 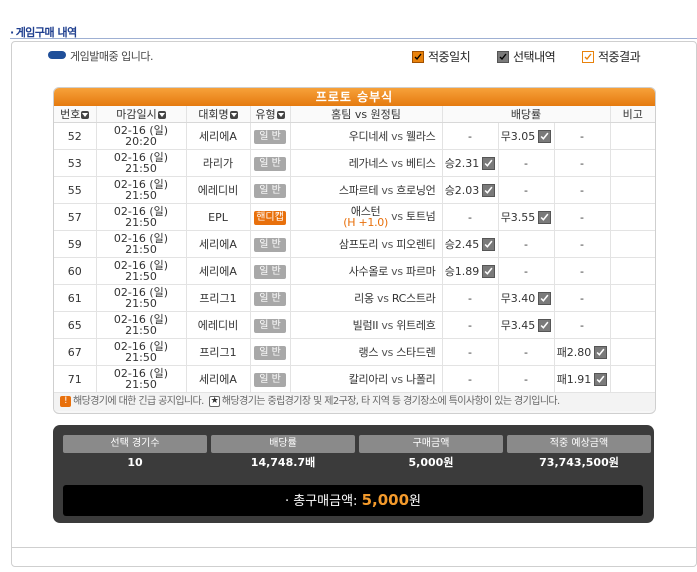 I want to click on summary-label: 구매금액, so click(x=431, y=444).